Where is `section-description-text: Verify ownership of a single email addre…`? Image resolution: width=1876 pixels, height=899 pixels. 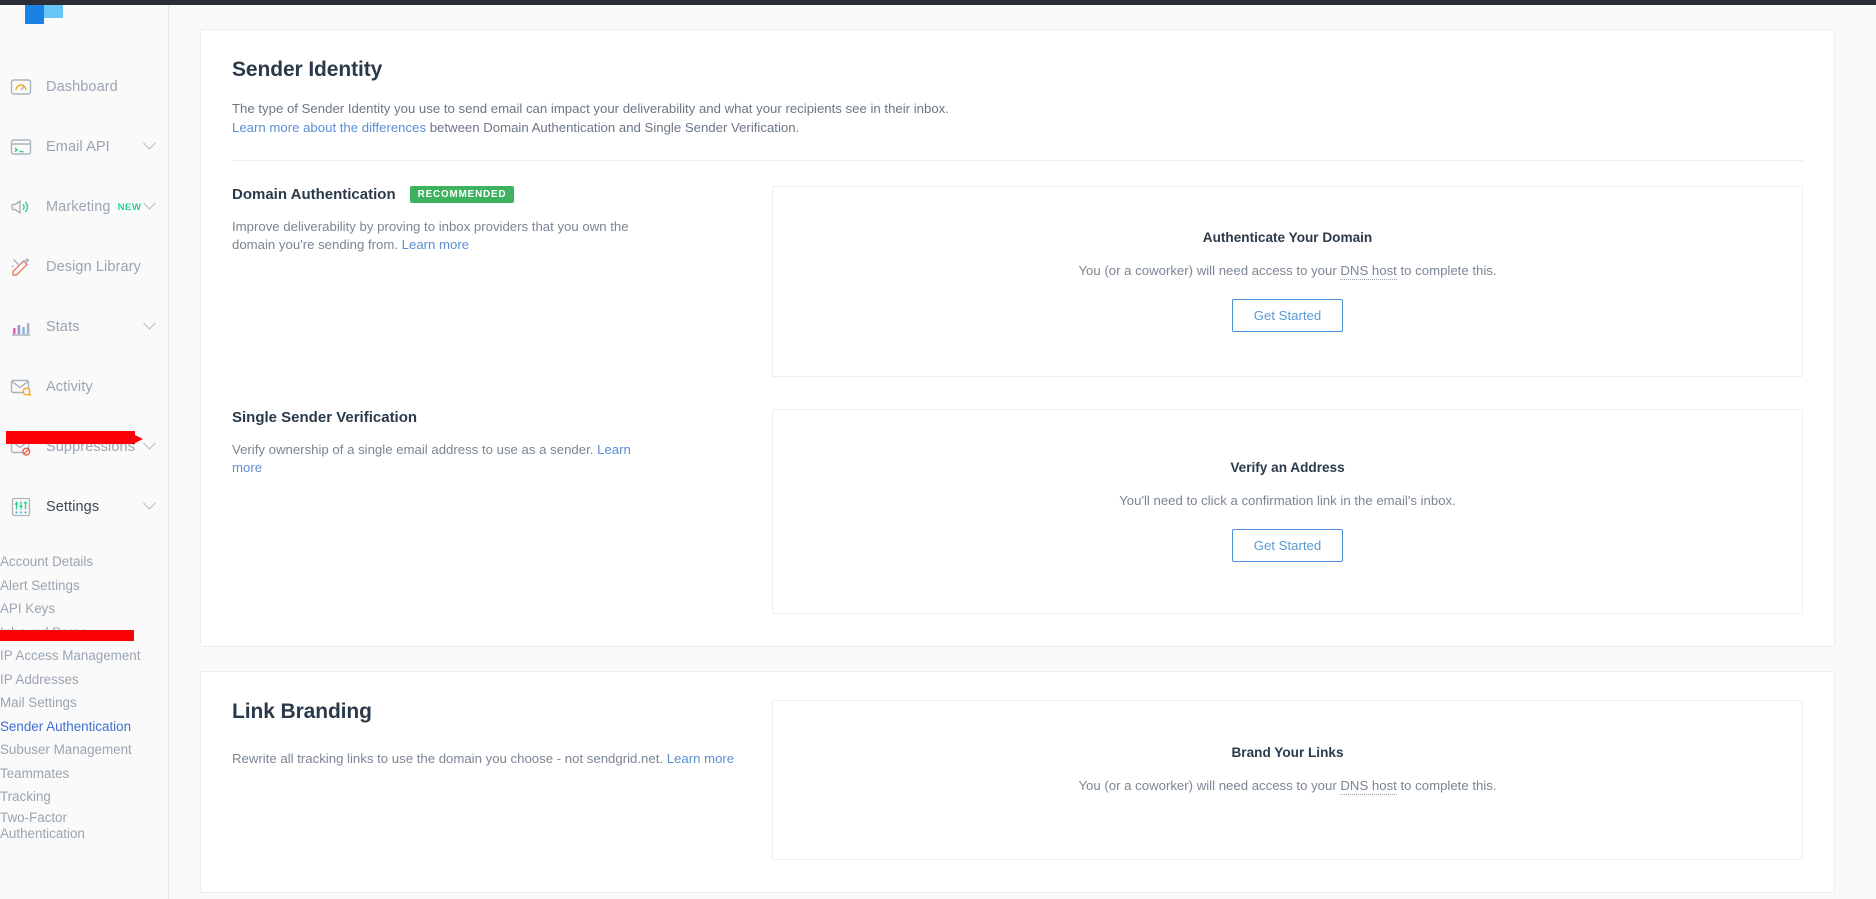
section-description-text: Verify ownership of a single email addre… is located at coordinates (413, 449).